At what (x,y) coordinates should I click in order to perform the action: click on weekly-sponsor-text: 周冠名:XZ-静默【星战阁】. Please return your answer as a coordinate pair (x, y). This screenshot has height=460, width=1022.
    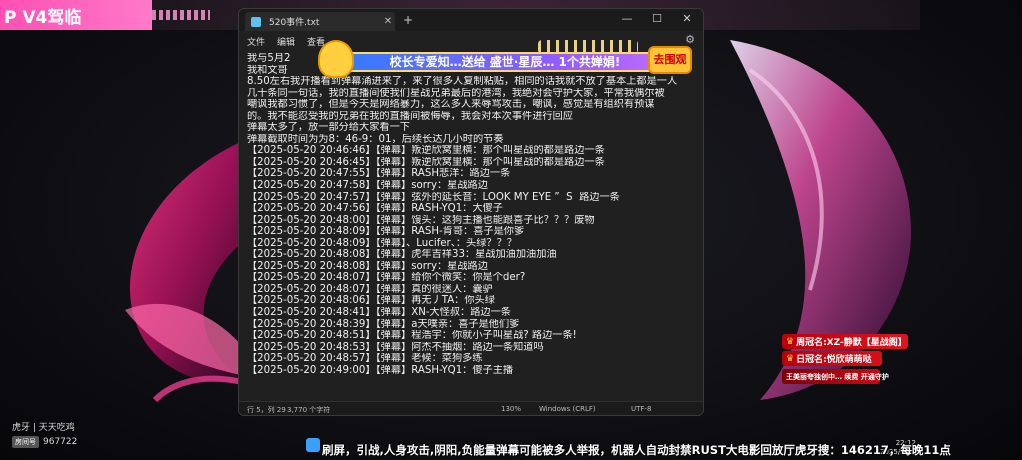
    Looking at the image, I should click on (851, 343).